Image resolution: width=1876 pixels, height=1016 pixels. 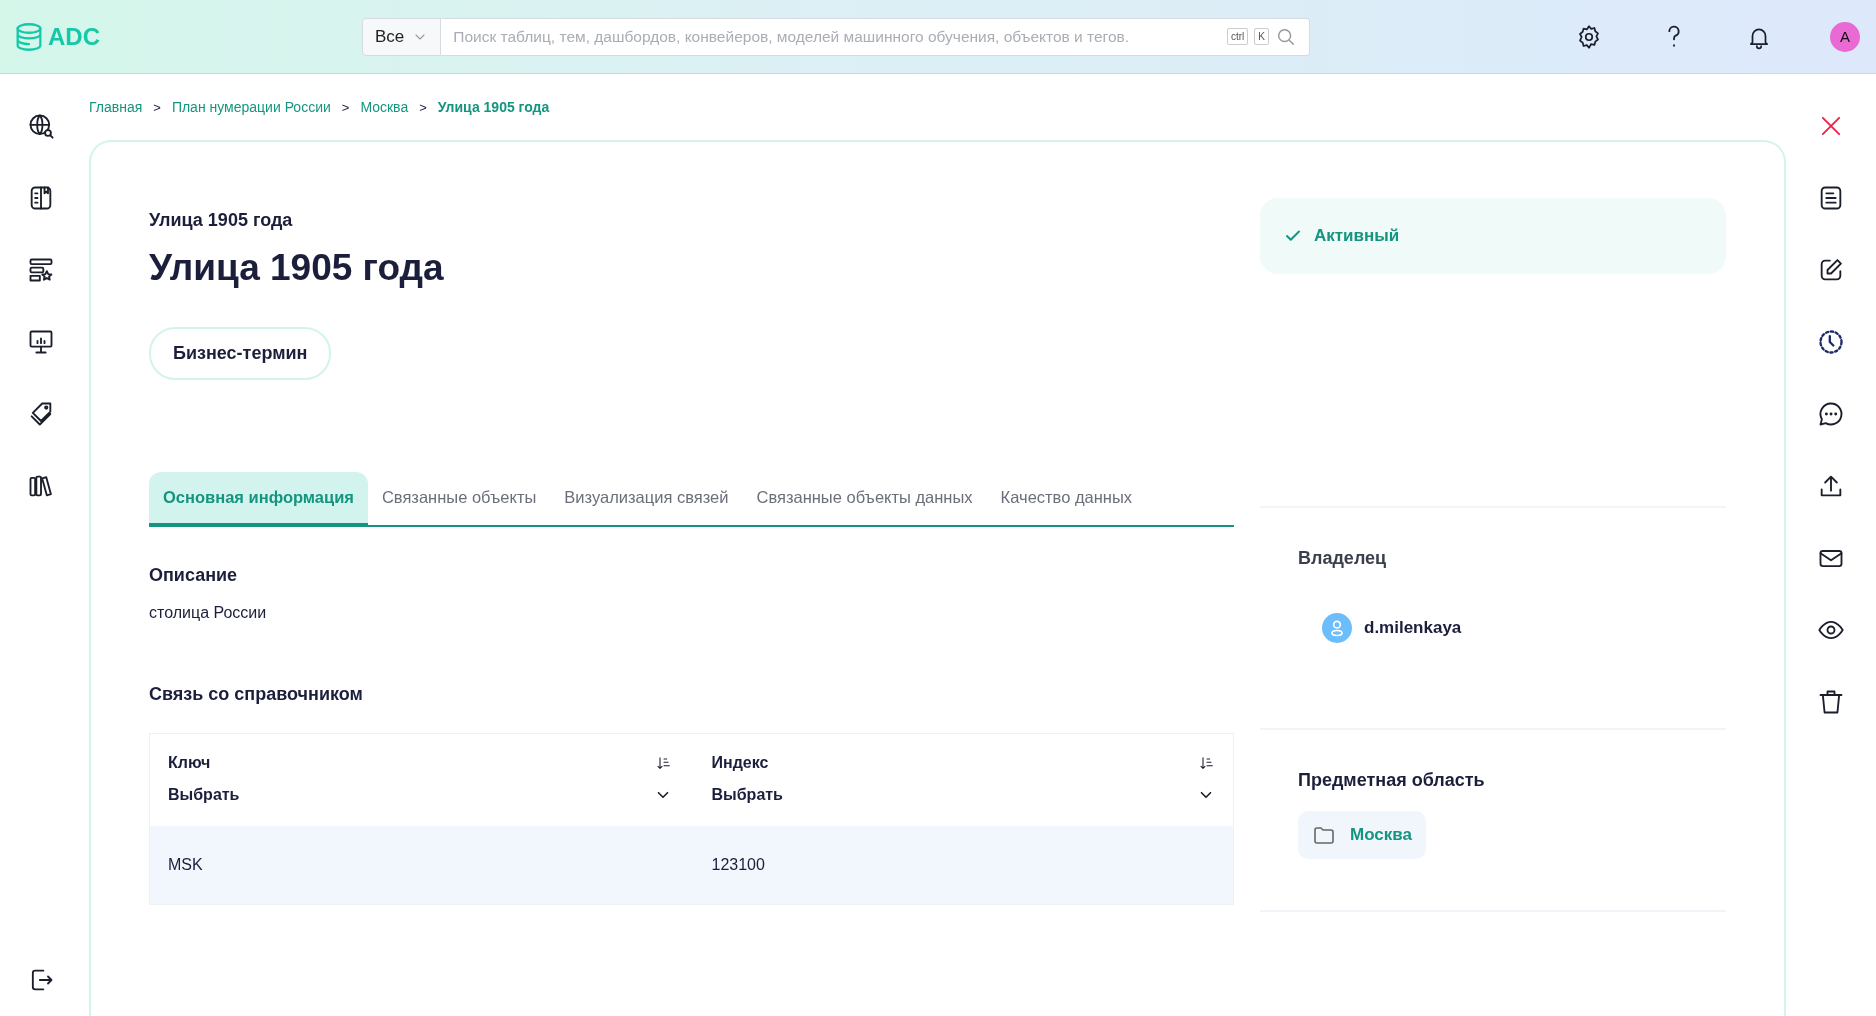 I want to click on logo-text: ADC, so click(x=74, y=36).